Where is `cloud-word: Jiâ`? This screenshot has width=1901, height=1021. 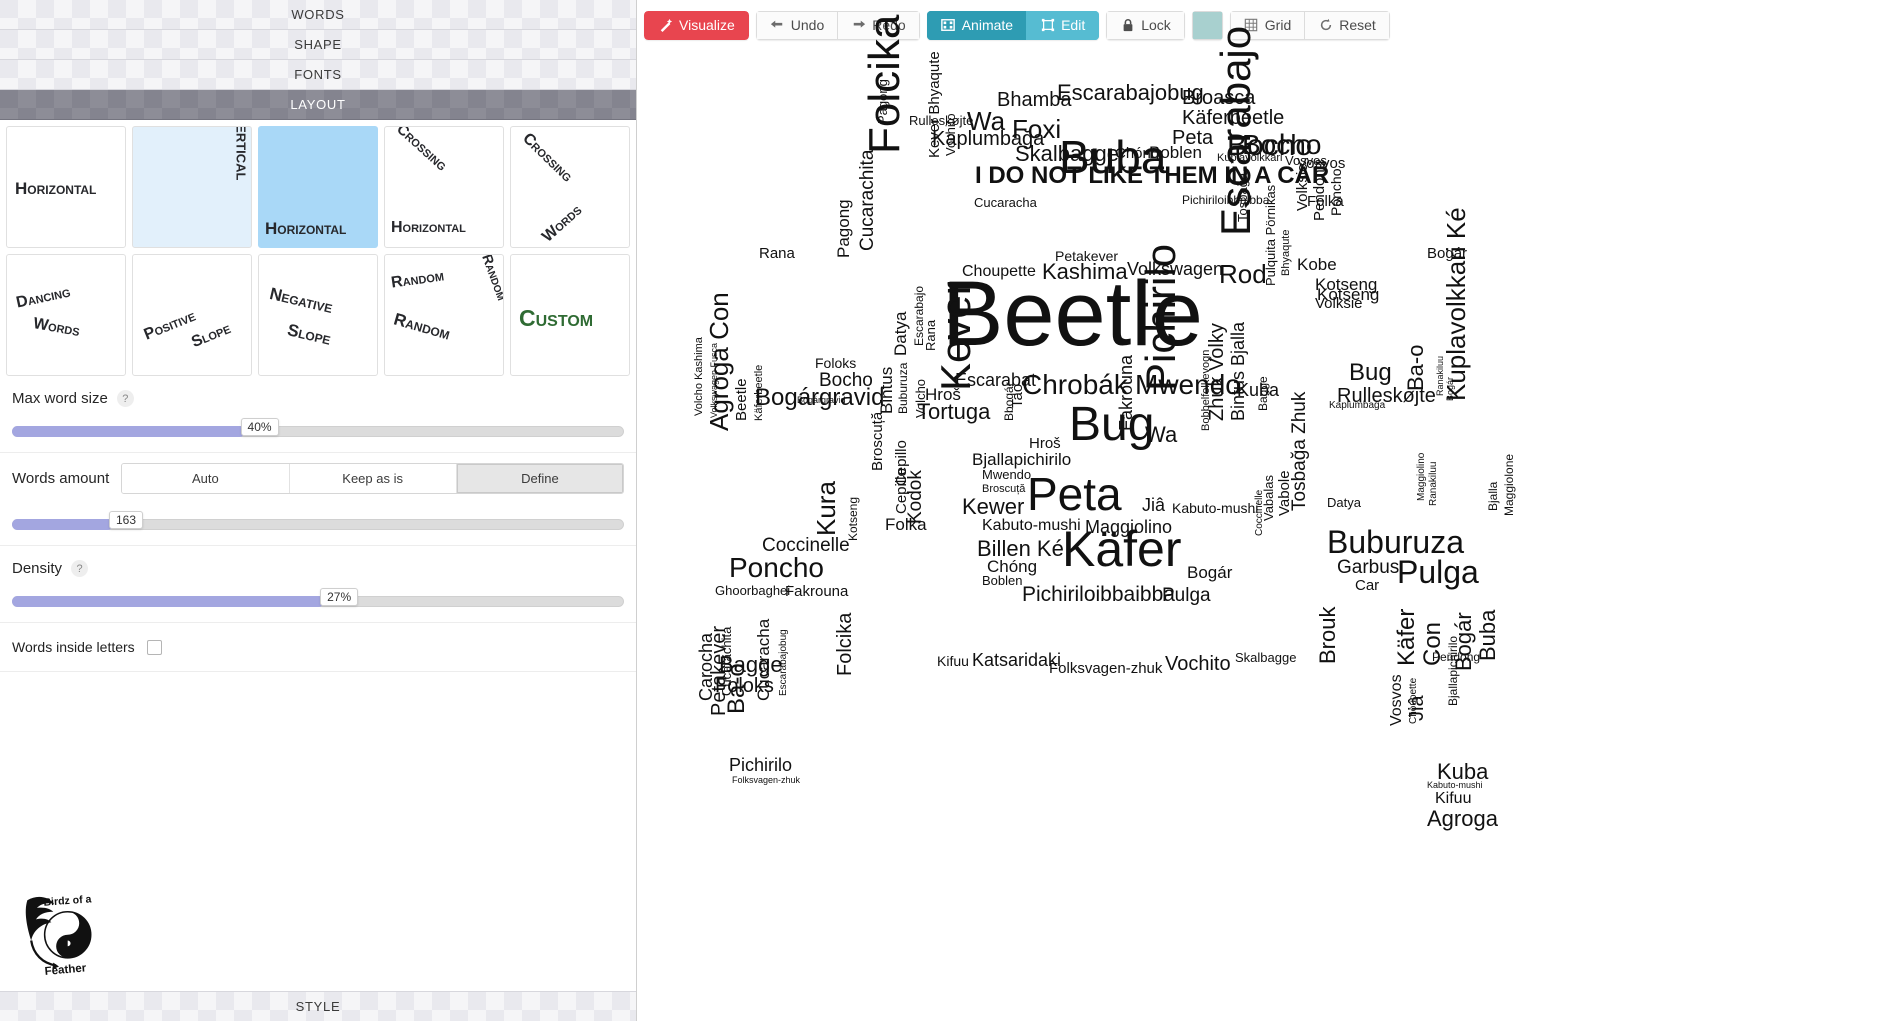 cloud-word: Jiâ is located at coordinates (1153, 505).